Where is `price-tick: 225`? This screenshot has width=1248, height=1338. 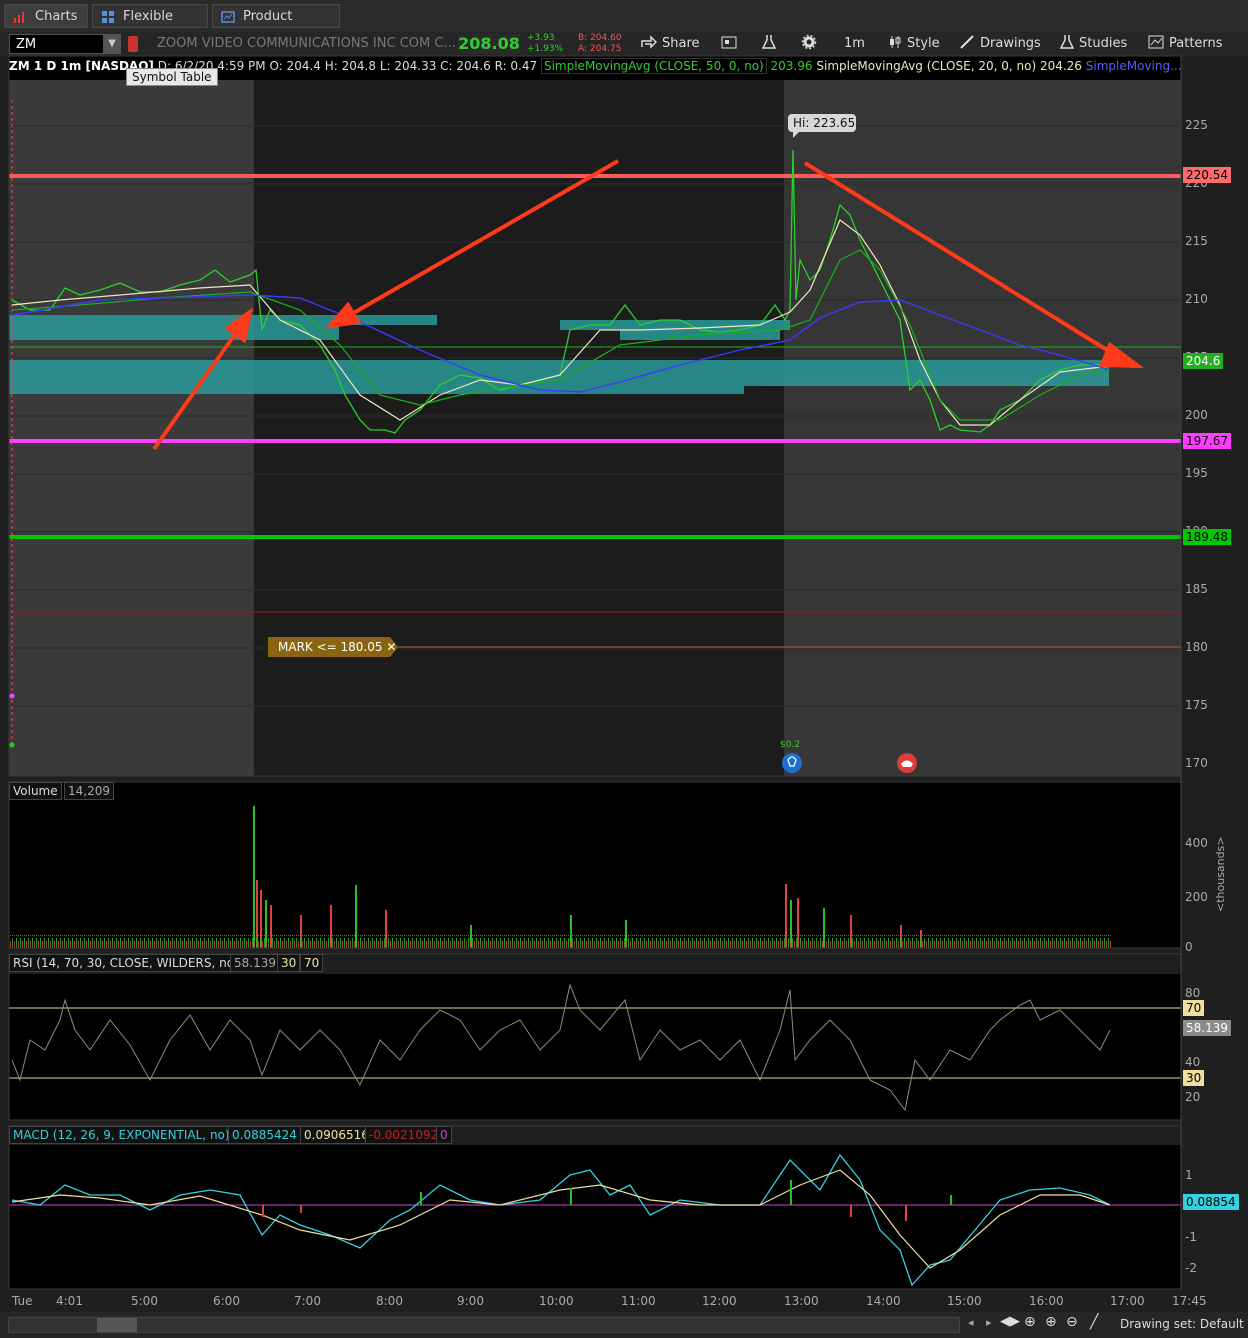 price-tick: 225 is located at coordinates (1196, 125).